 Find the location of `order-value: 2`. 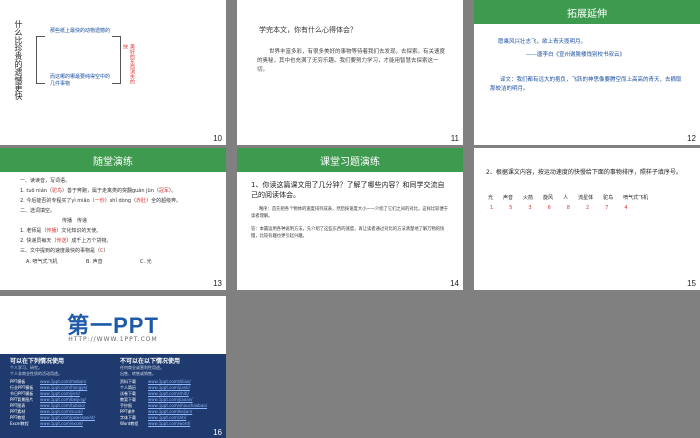

order-value: 2 is located at coordinates (587, 208).